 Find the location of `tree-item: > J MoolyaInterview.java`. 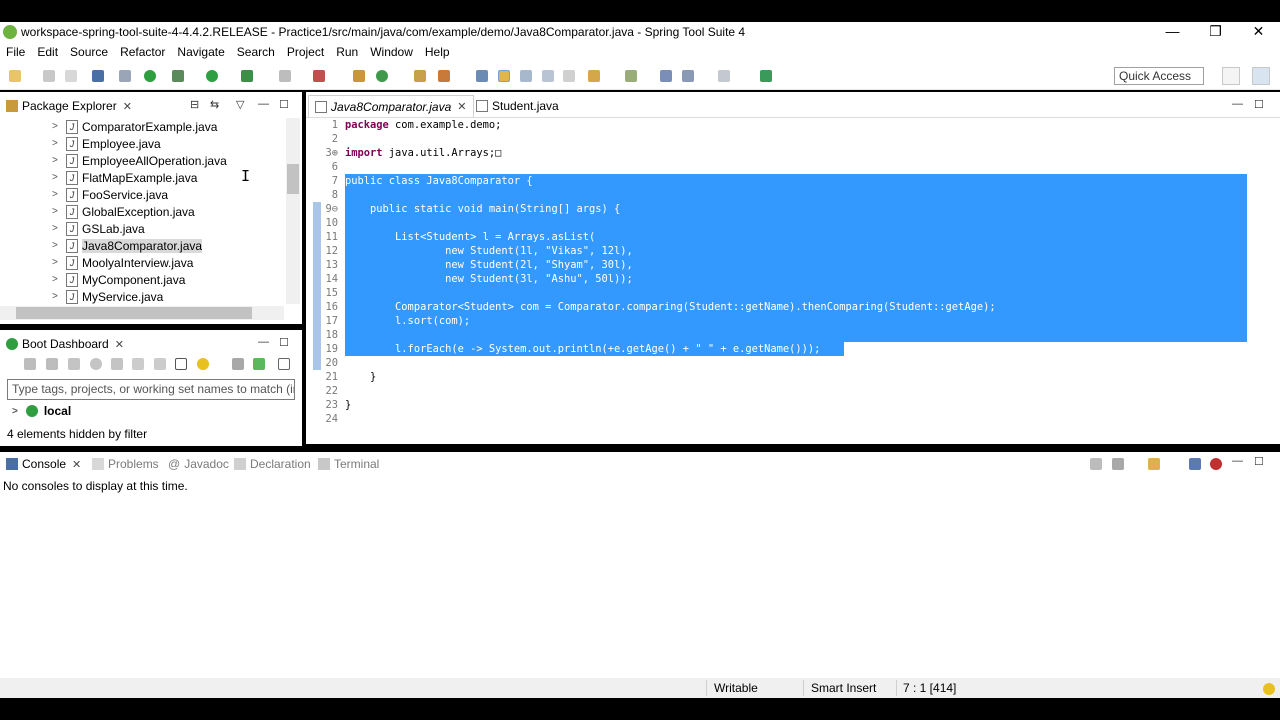

tree-item: > J MoolyaInterview.java is located at coordinates (122, 262).